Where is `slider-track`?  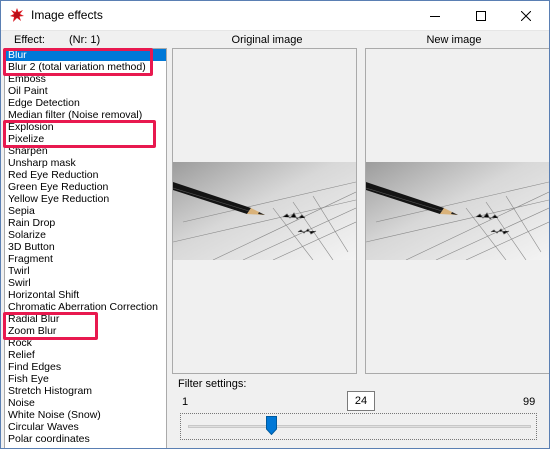 slider-track is located at coordinates (359, 426).